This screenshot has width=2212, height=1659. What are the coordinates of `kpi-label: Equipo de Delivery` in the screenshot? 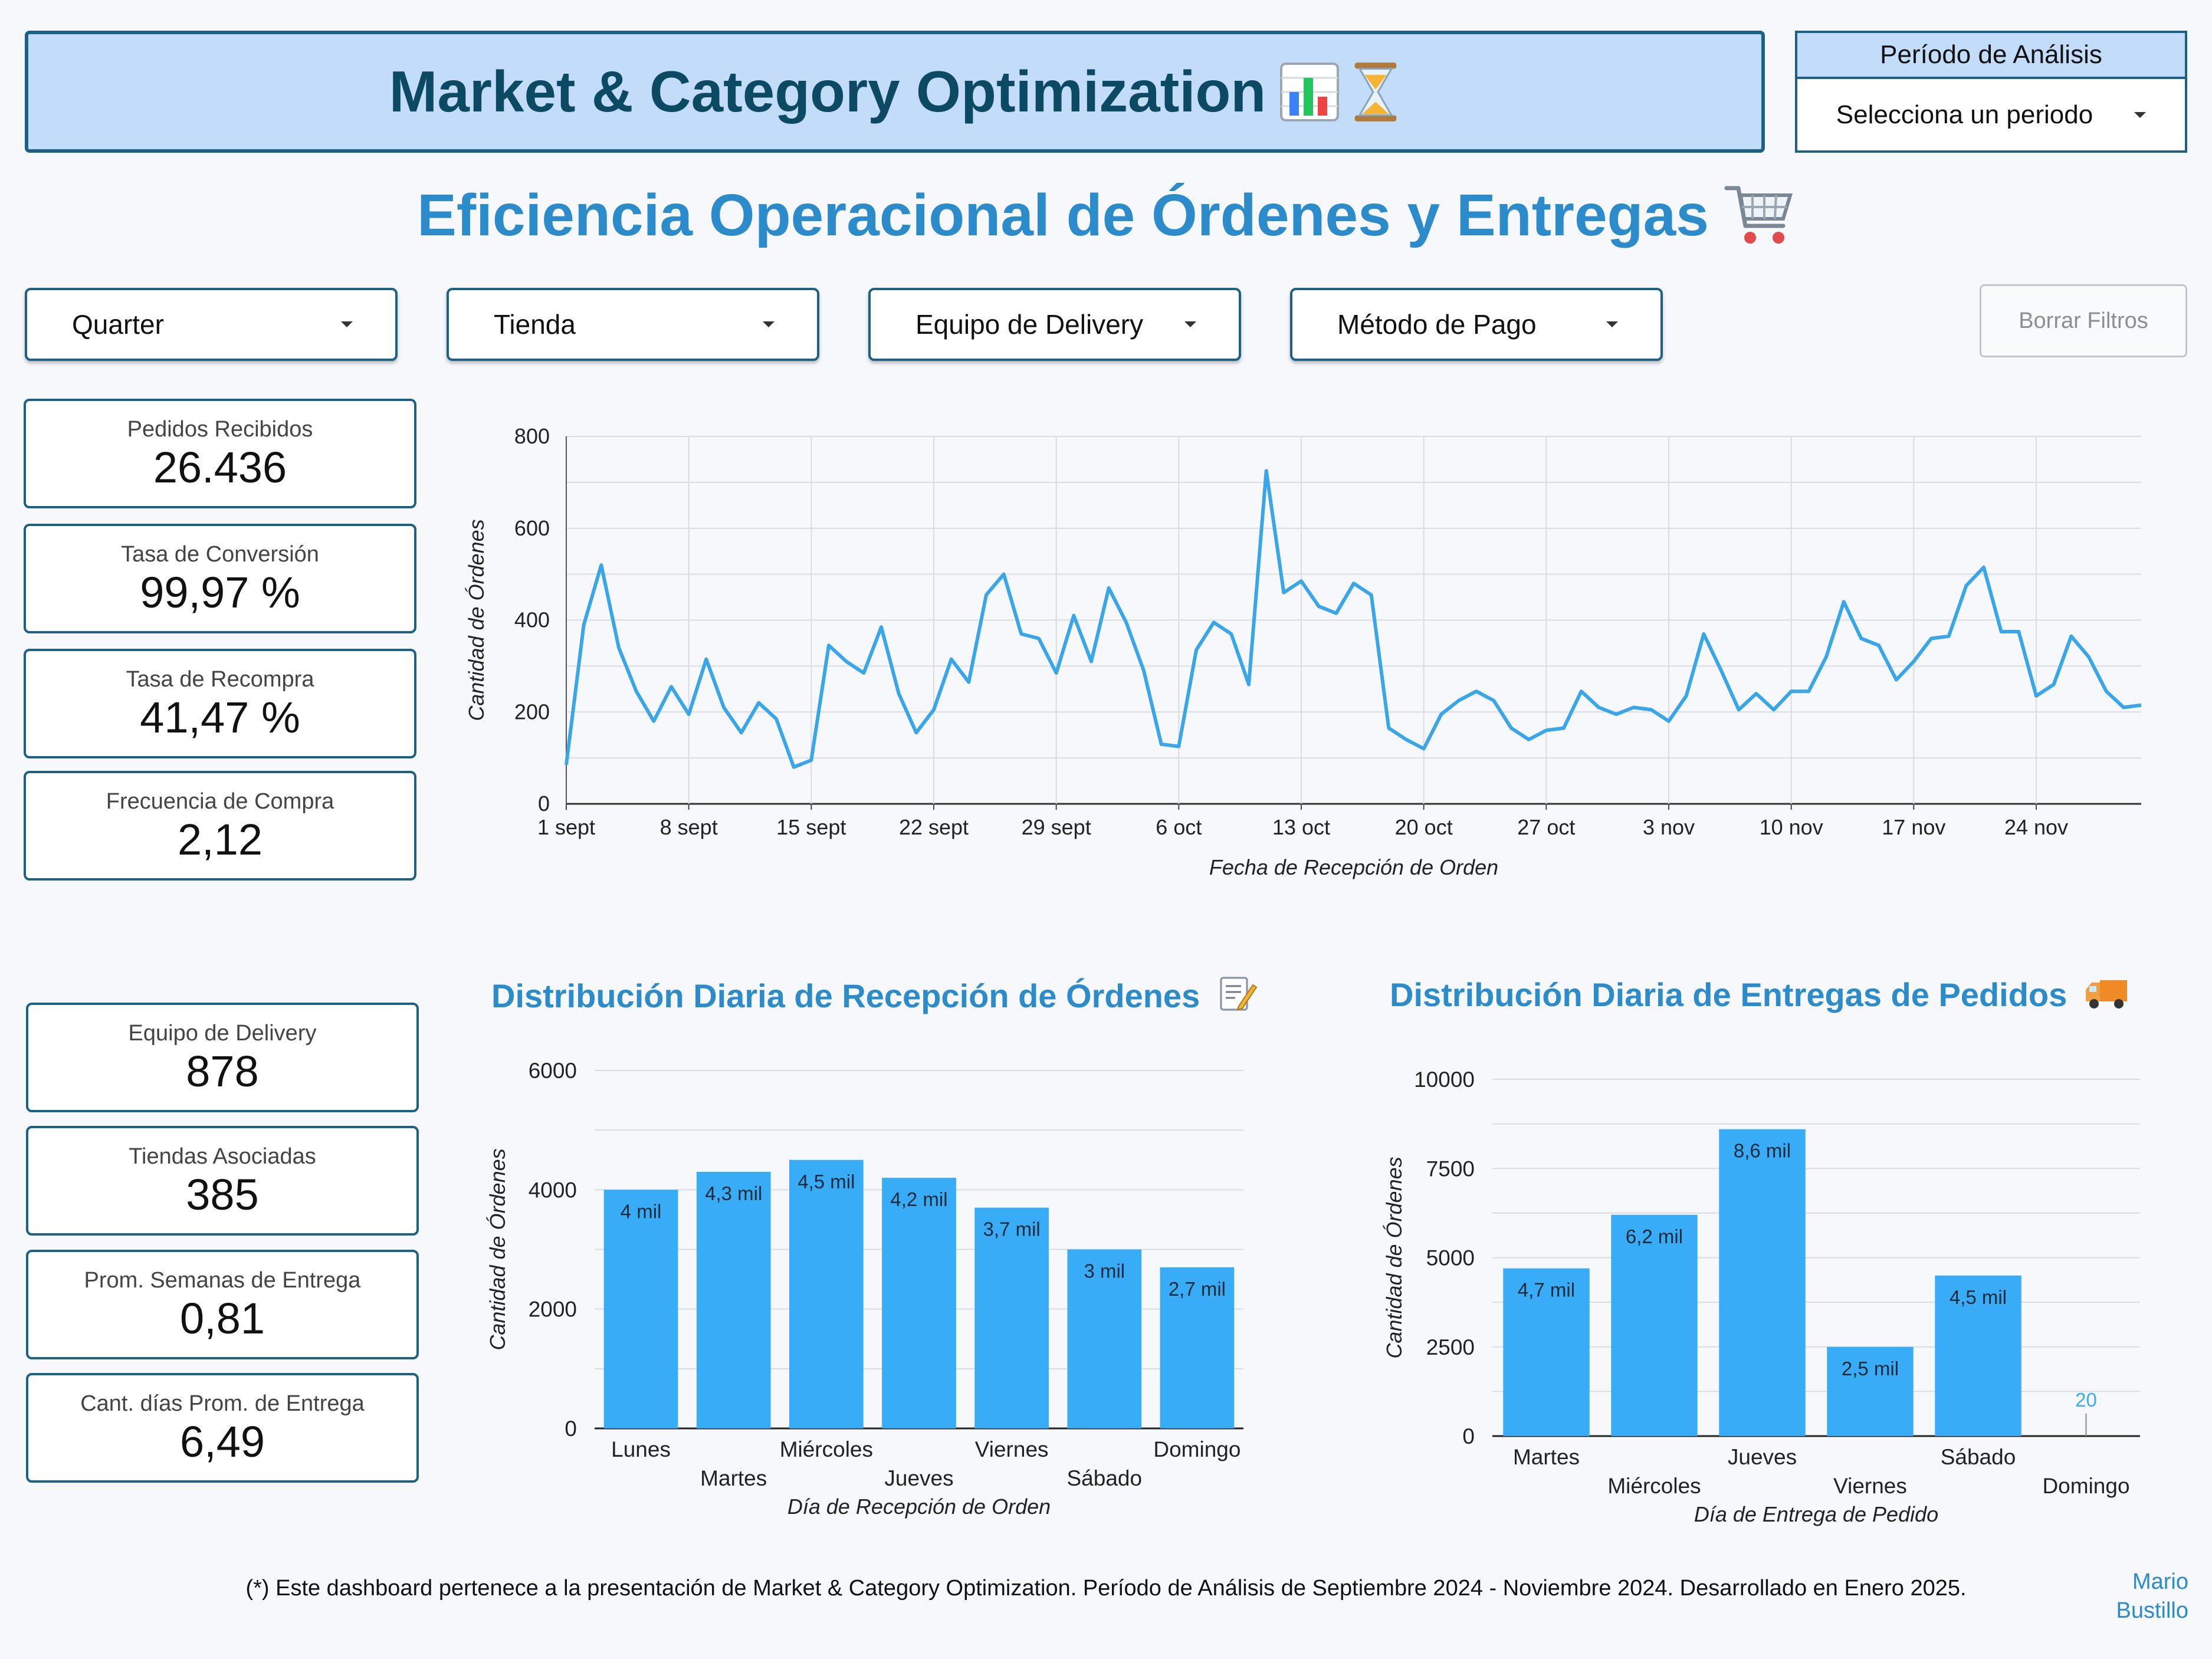 It's located at (222, 1033).